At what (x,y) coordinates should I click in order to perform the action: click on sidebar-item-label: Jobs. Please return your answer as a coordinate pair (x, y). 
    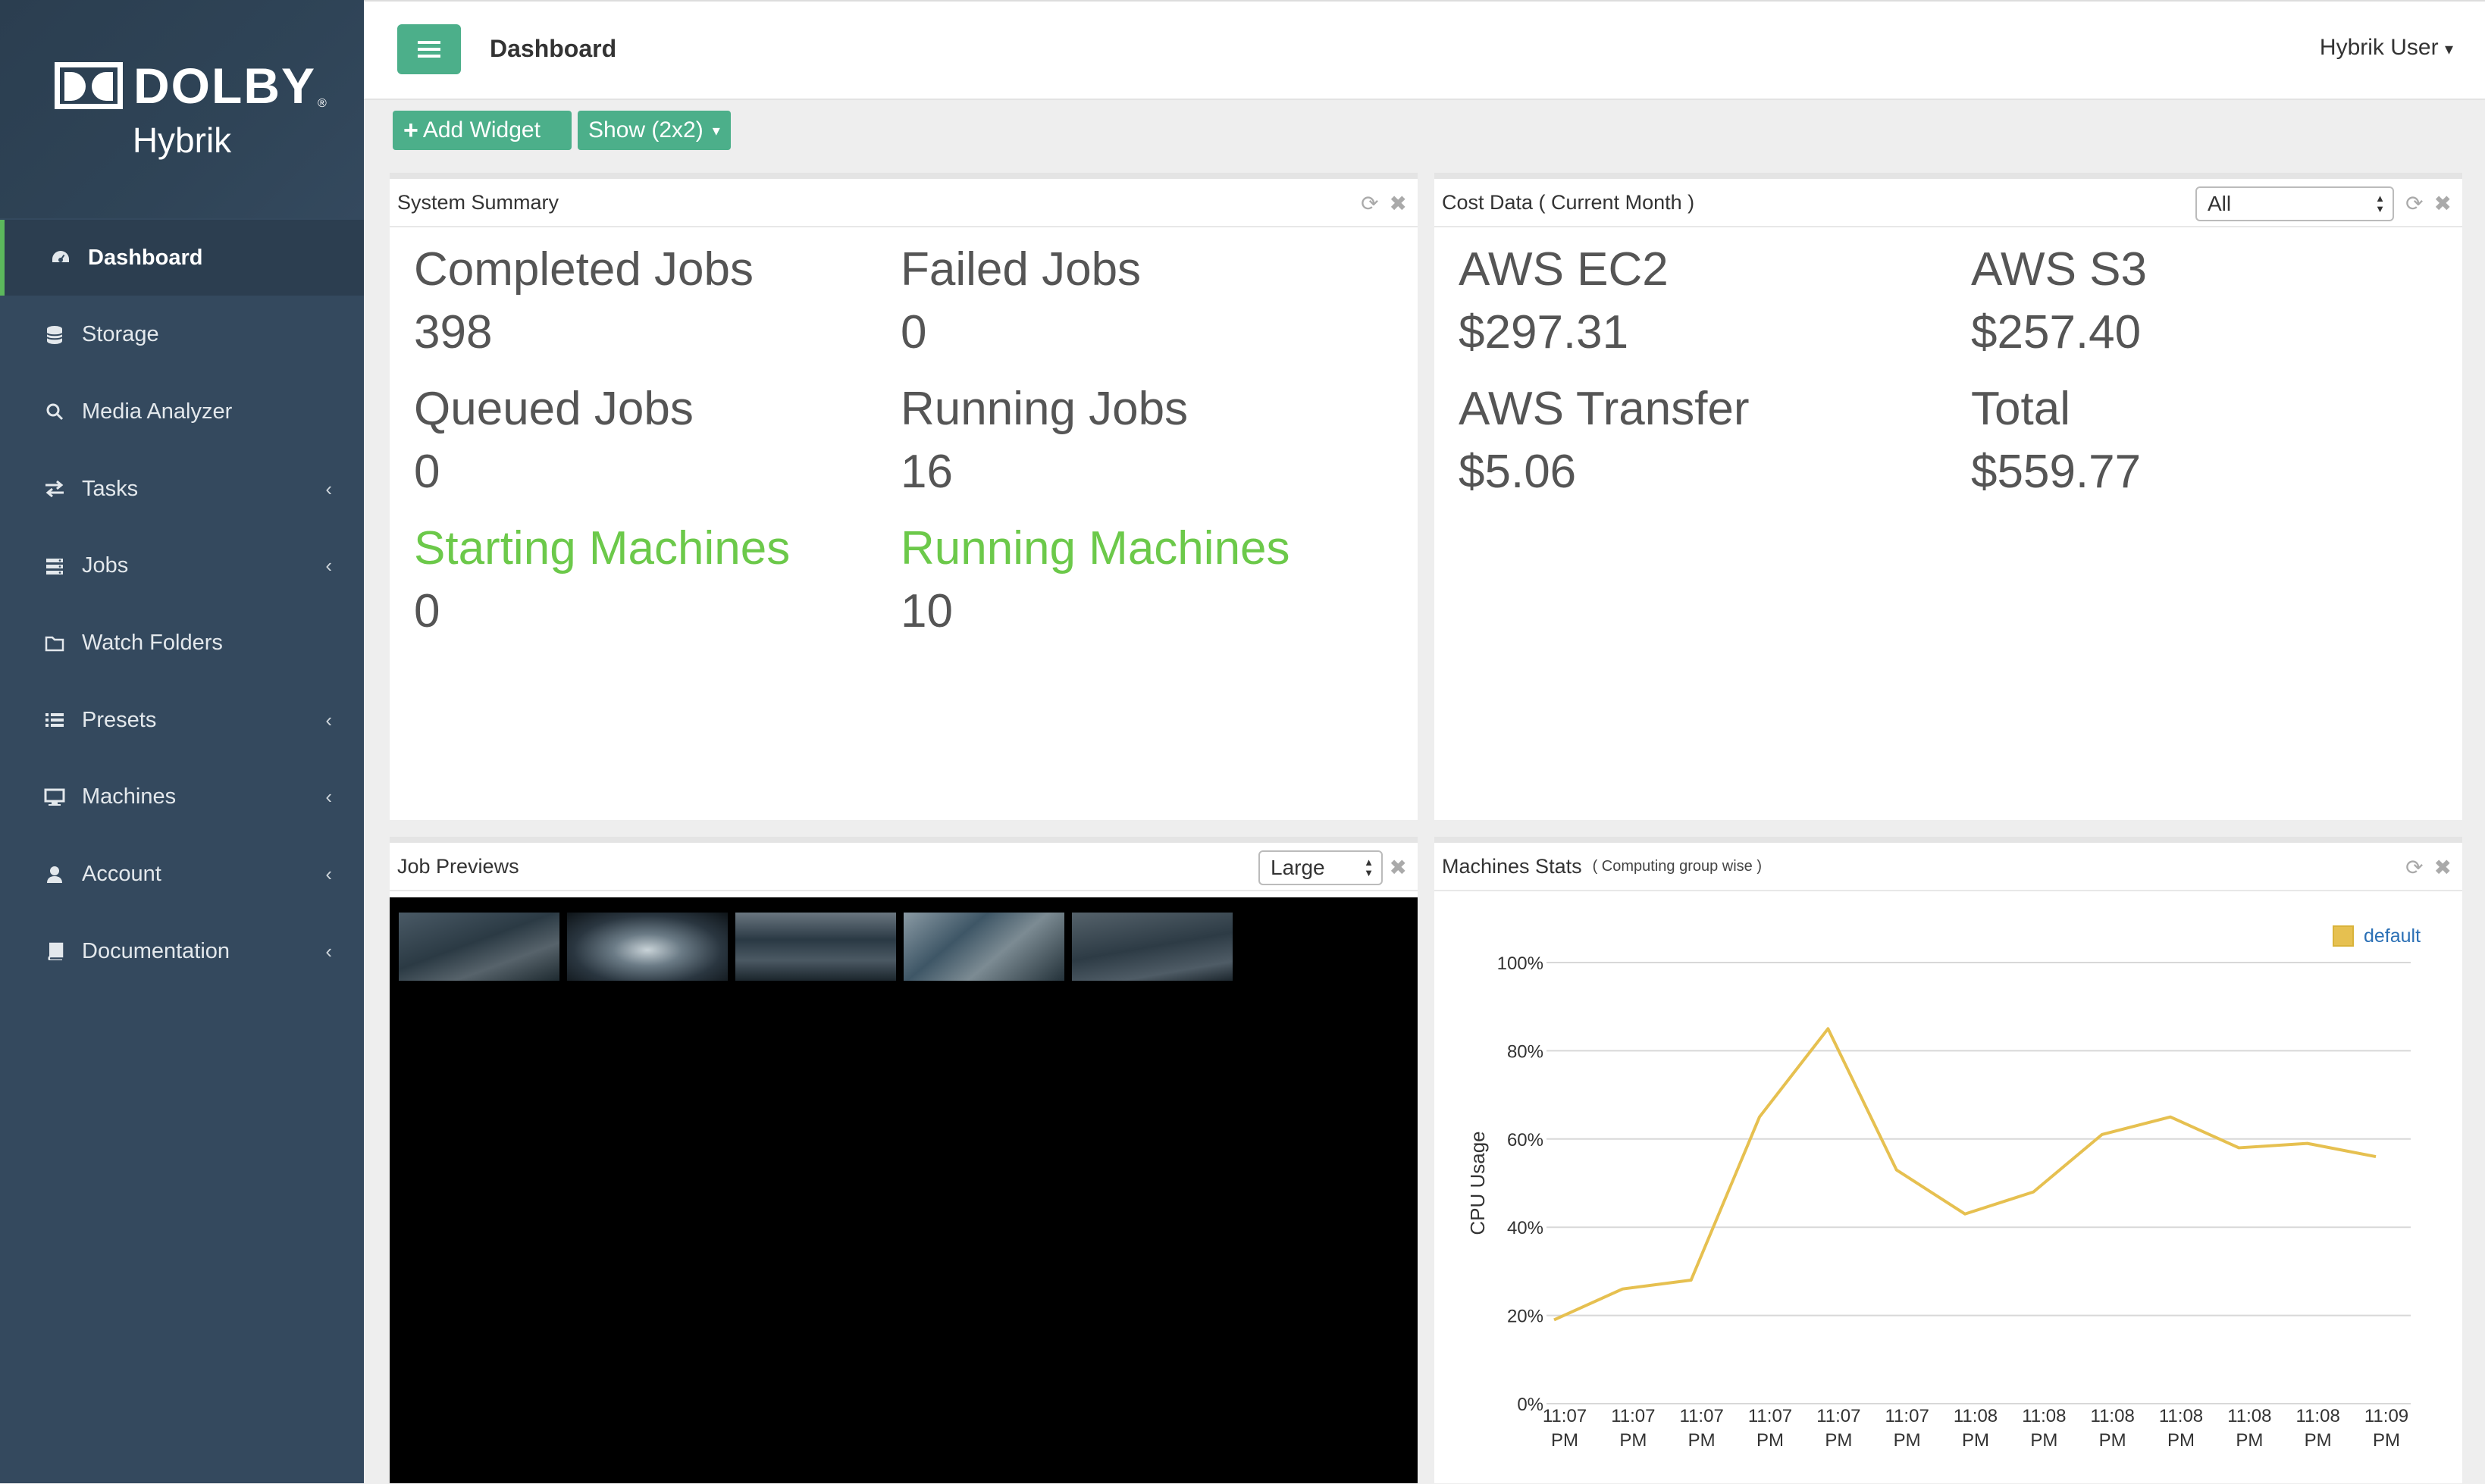
    Looking at the image, I should click on (105, 565).